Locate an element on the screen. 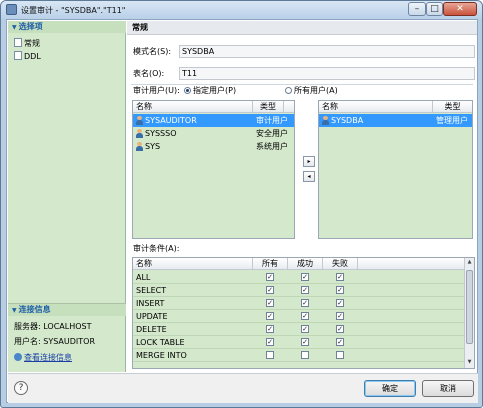 The height and width of the screenshot is (408, 483). table-field: T11 is located at coordinates (327, 73).